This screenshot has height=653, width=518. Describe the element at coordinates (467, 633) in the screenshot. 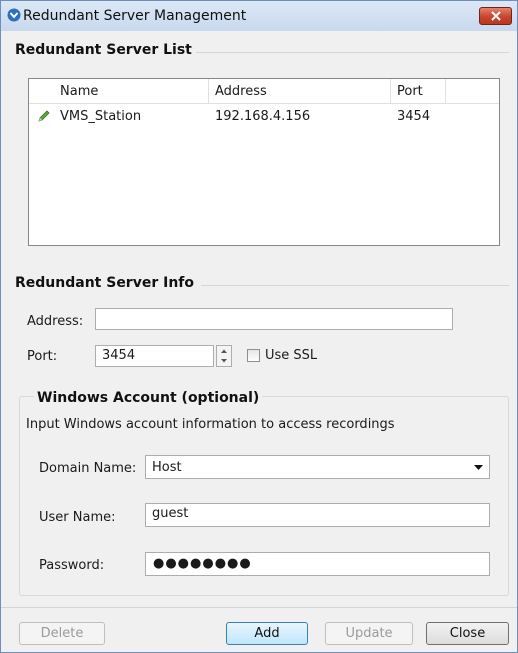

I see `close-button: Close` at that location.